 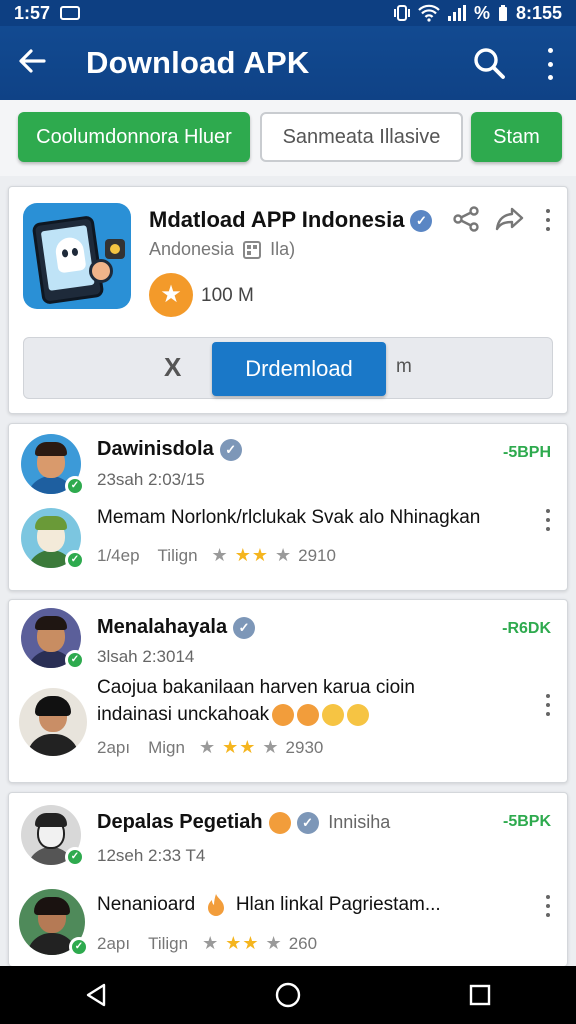 I want to click on chip-primary: Coolumdonnora Hluer, so click(x=134, y=137).